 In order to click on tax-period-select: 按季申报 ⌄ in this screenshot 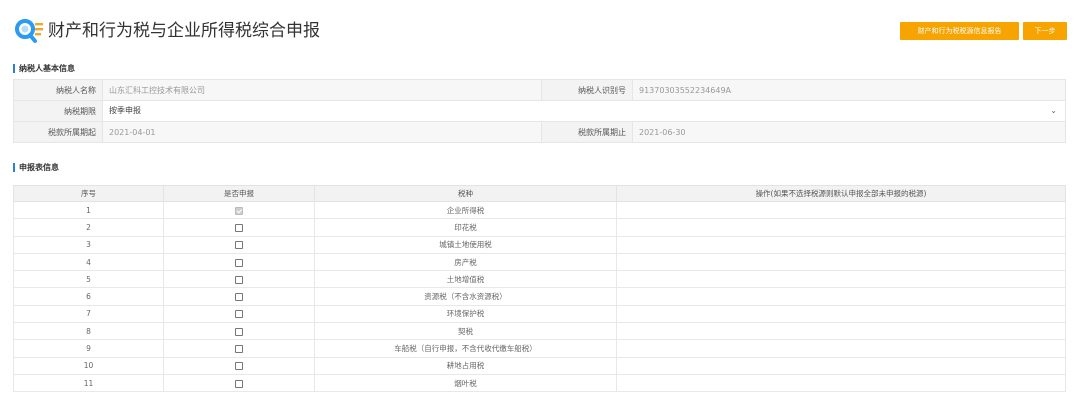, I will do `click(584, 111)`.